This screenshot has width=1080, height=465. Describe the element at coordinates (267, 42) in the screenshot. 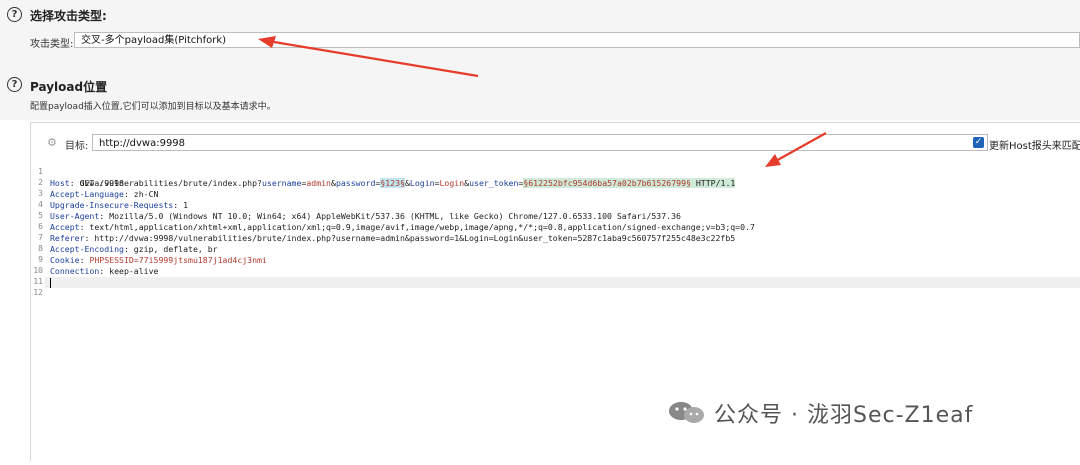

I see `annotation-arrow-head` at that location.